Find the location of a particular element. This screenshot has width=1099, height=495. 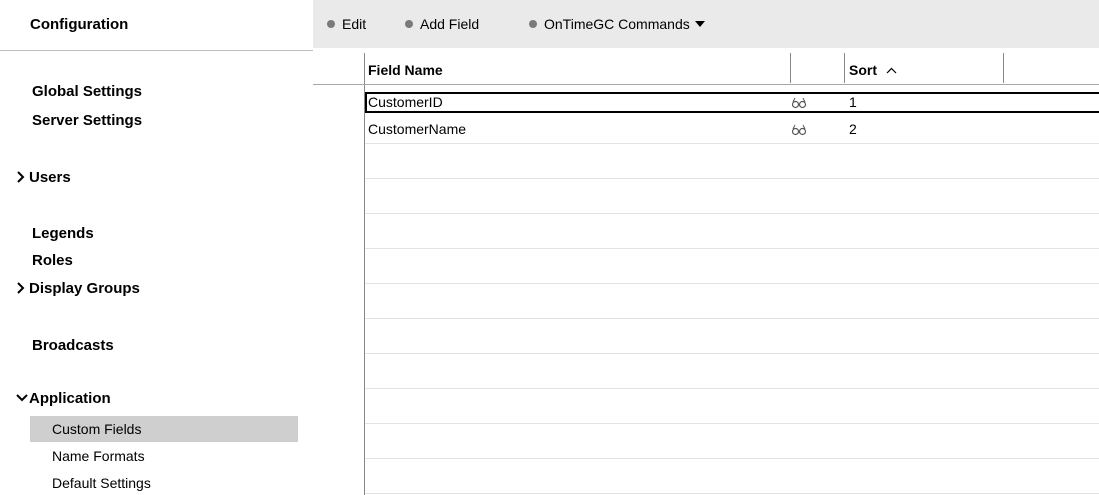

sidebar-item-label: Application is located at coordinates (70, 398).